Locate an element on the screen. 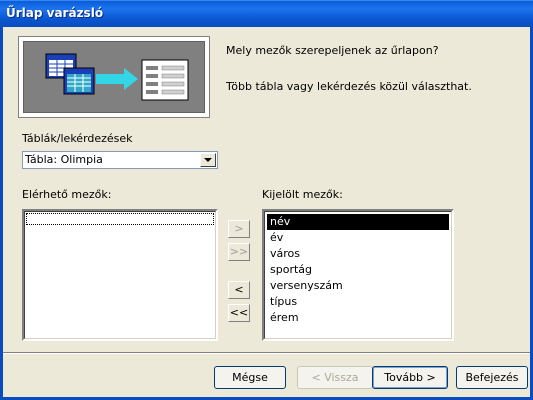 This screenshot has width=533, height=400. illustration-panel is located at coordinates (114, 77).